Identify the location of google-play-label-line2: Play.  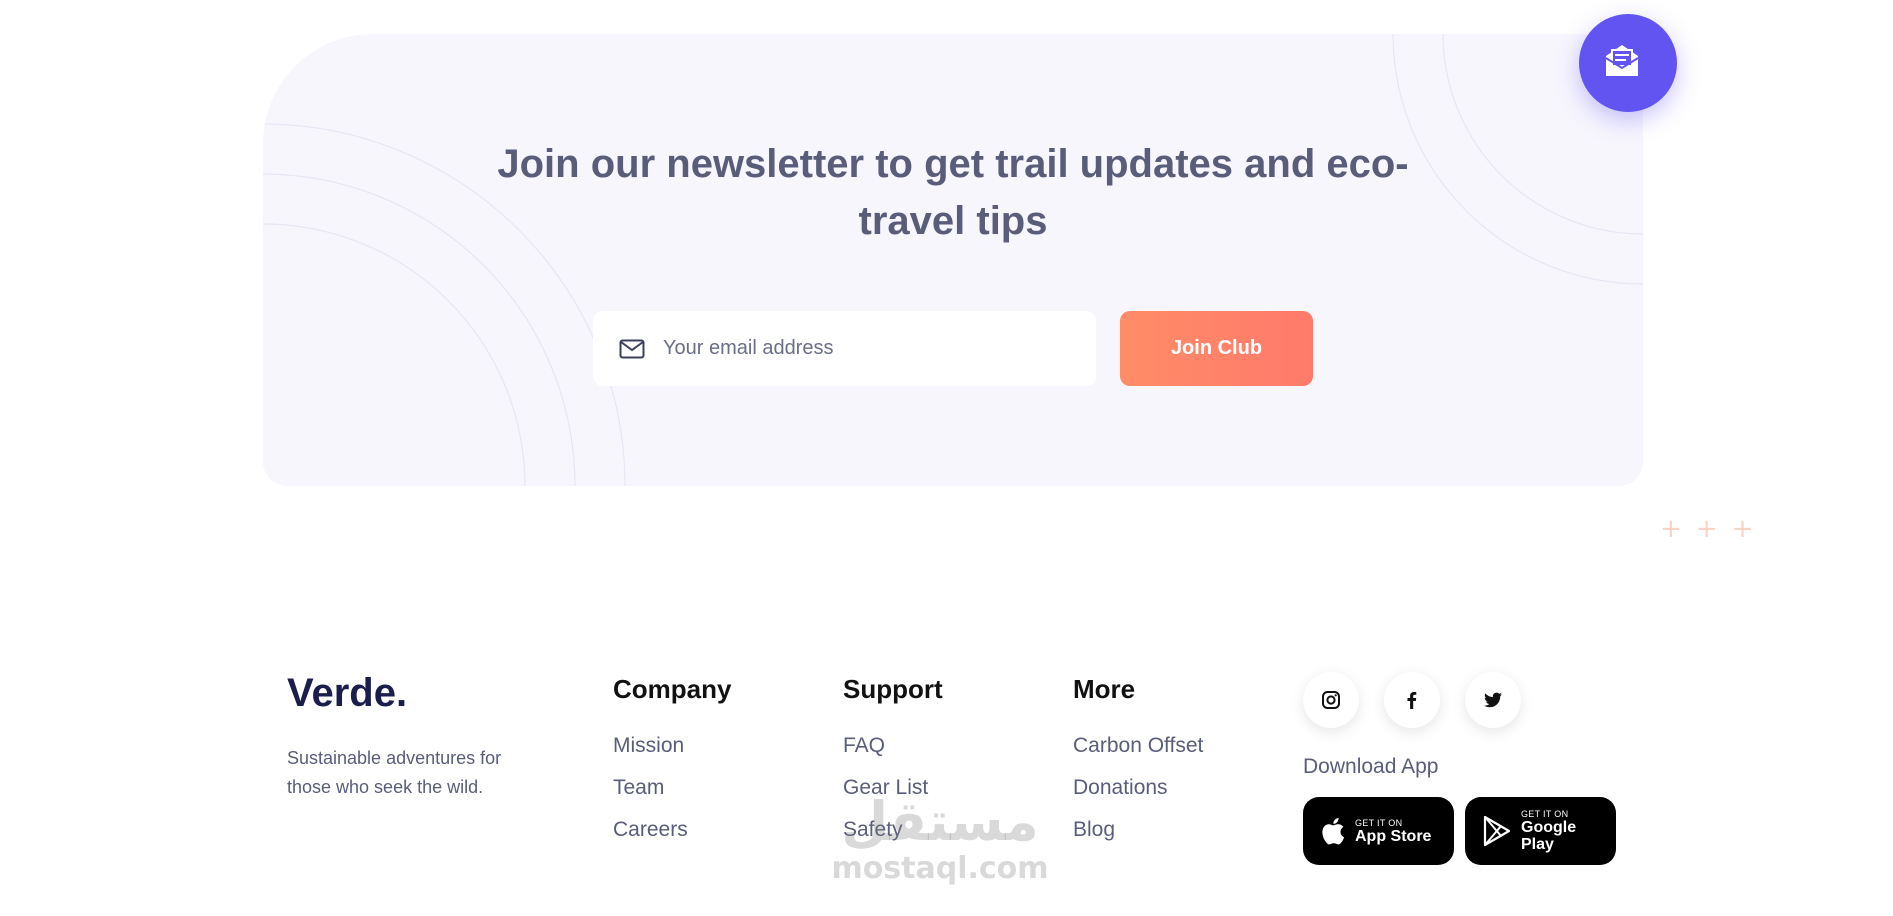
(1537, 844).